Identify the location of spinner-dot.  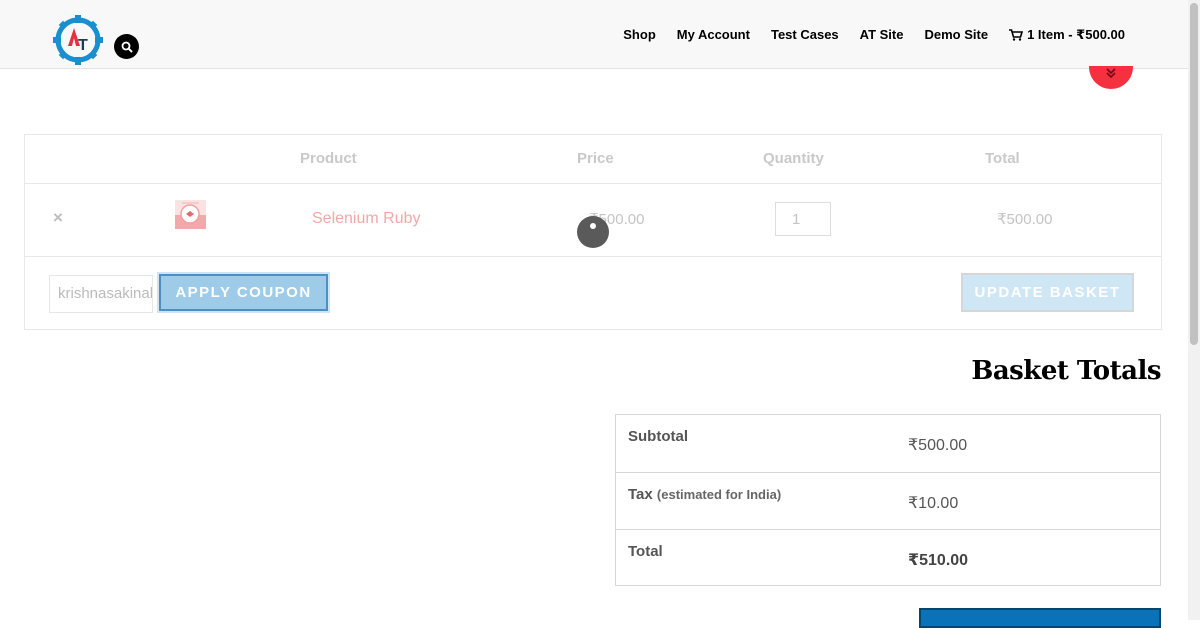
(593, 226).